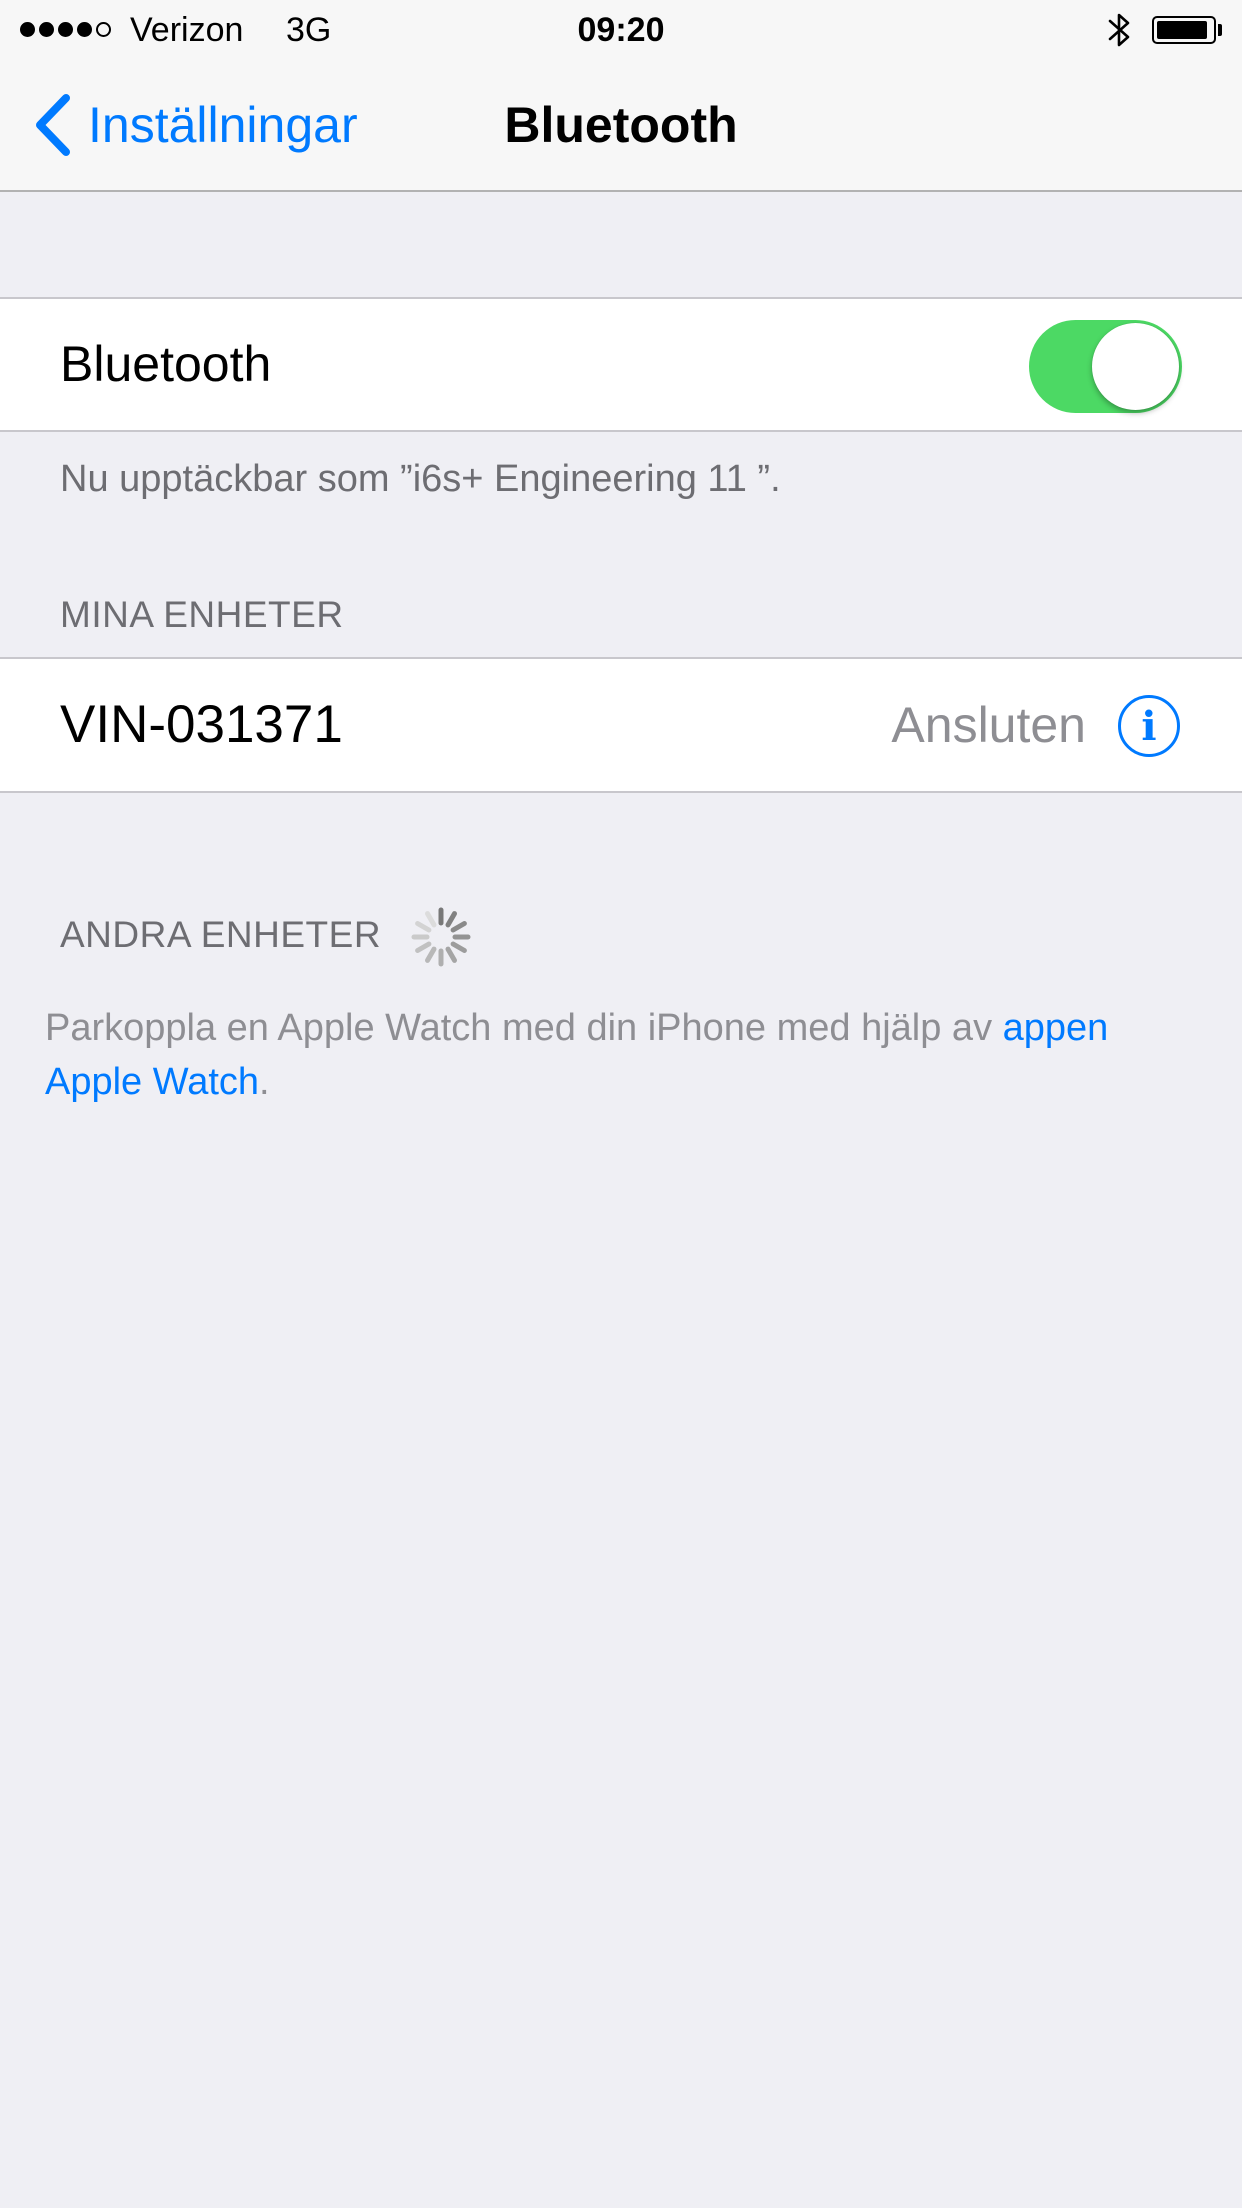 This screenshot has width=1242, height=2208. I want to click on bluetooth-label: Bluetooth, so click(166, 364).